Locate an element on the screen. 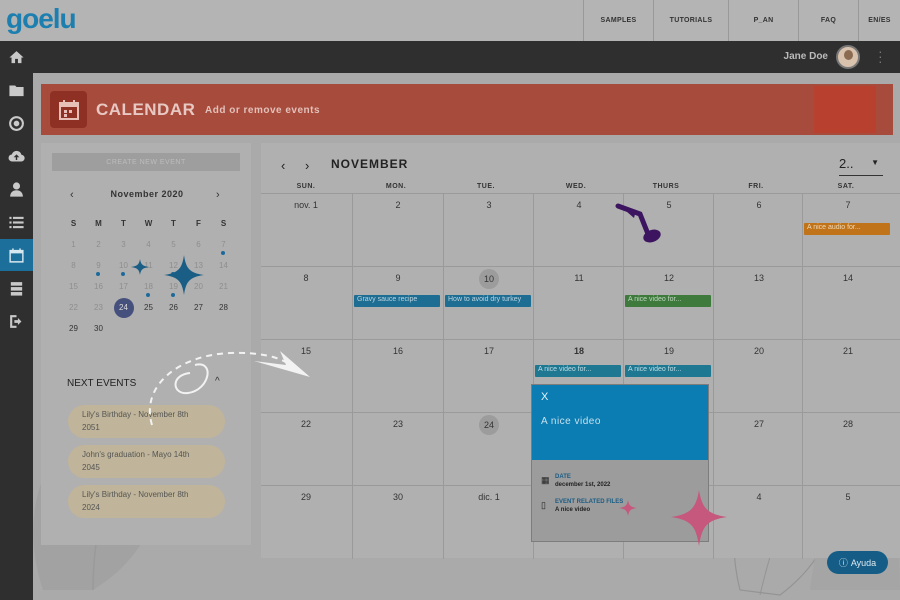 The width and height of the screenshot is (900, 600). day-cell: 16 is located at coordinates (397, 376).